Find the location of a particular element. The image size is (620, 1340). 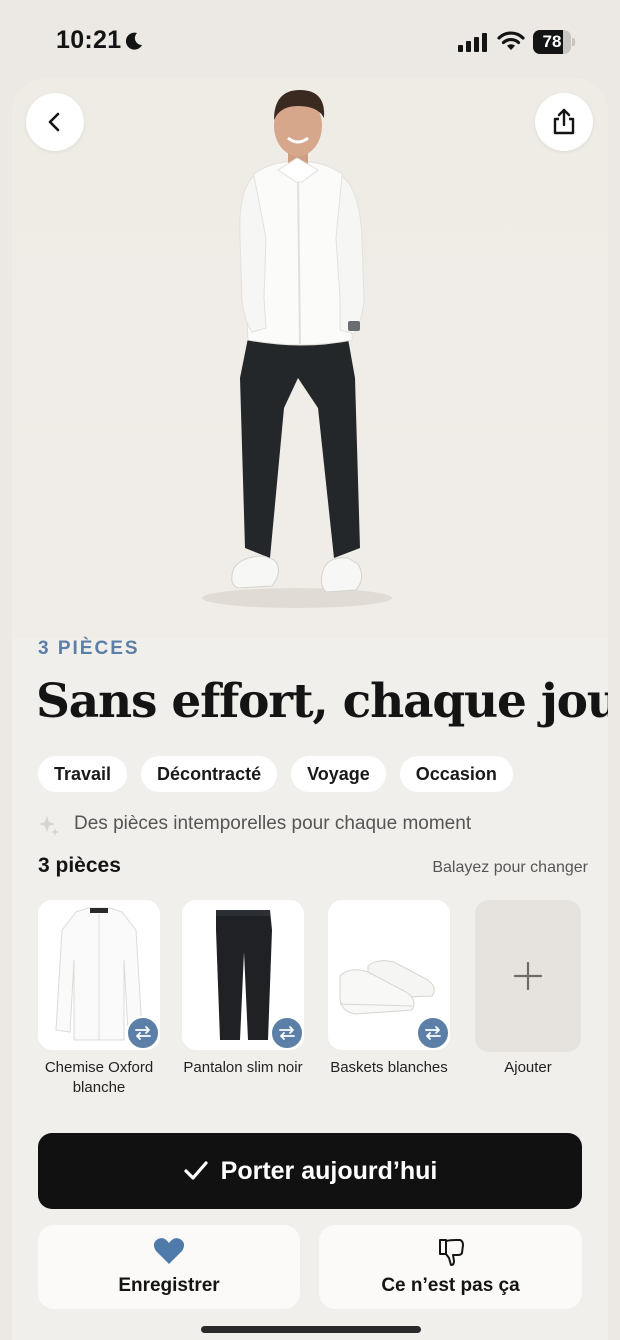

save-label: Enregistrer is located at coordinates (169, 1285).